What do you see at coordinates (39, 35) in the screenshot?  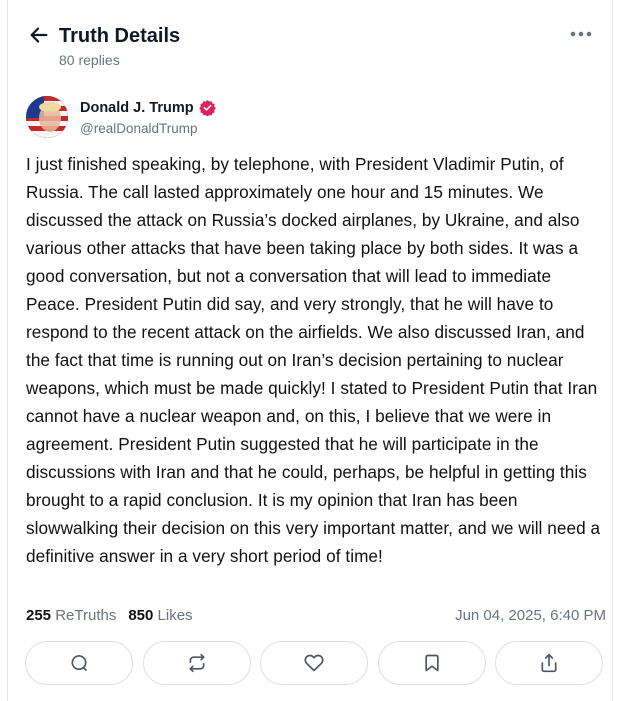 I see `arrow-left-icon` at bounding box center [39, 35].